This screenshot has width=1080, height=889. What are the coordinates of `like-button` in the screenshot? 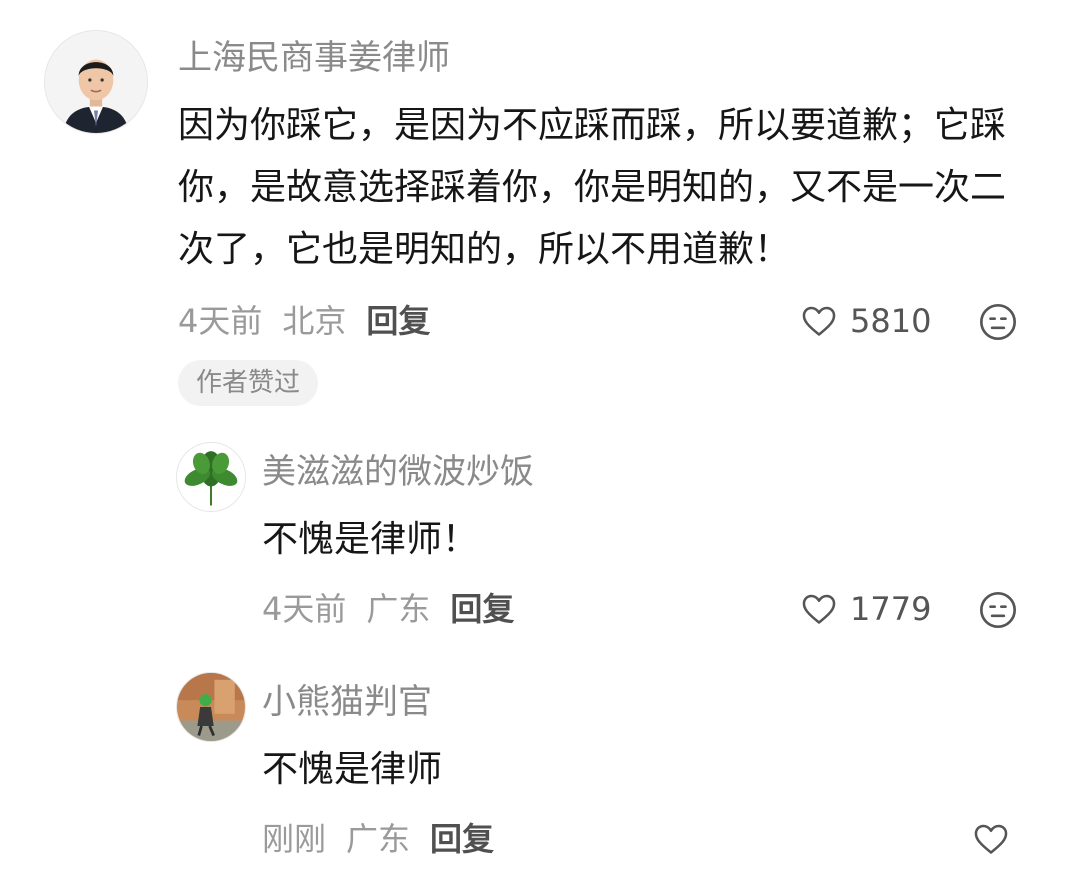 It's located at (991, 839).